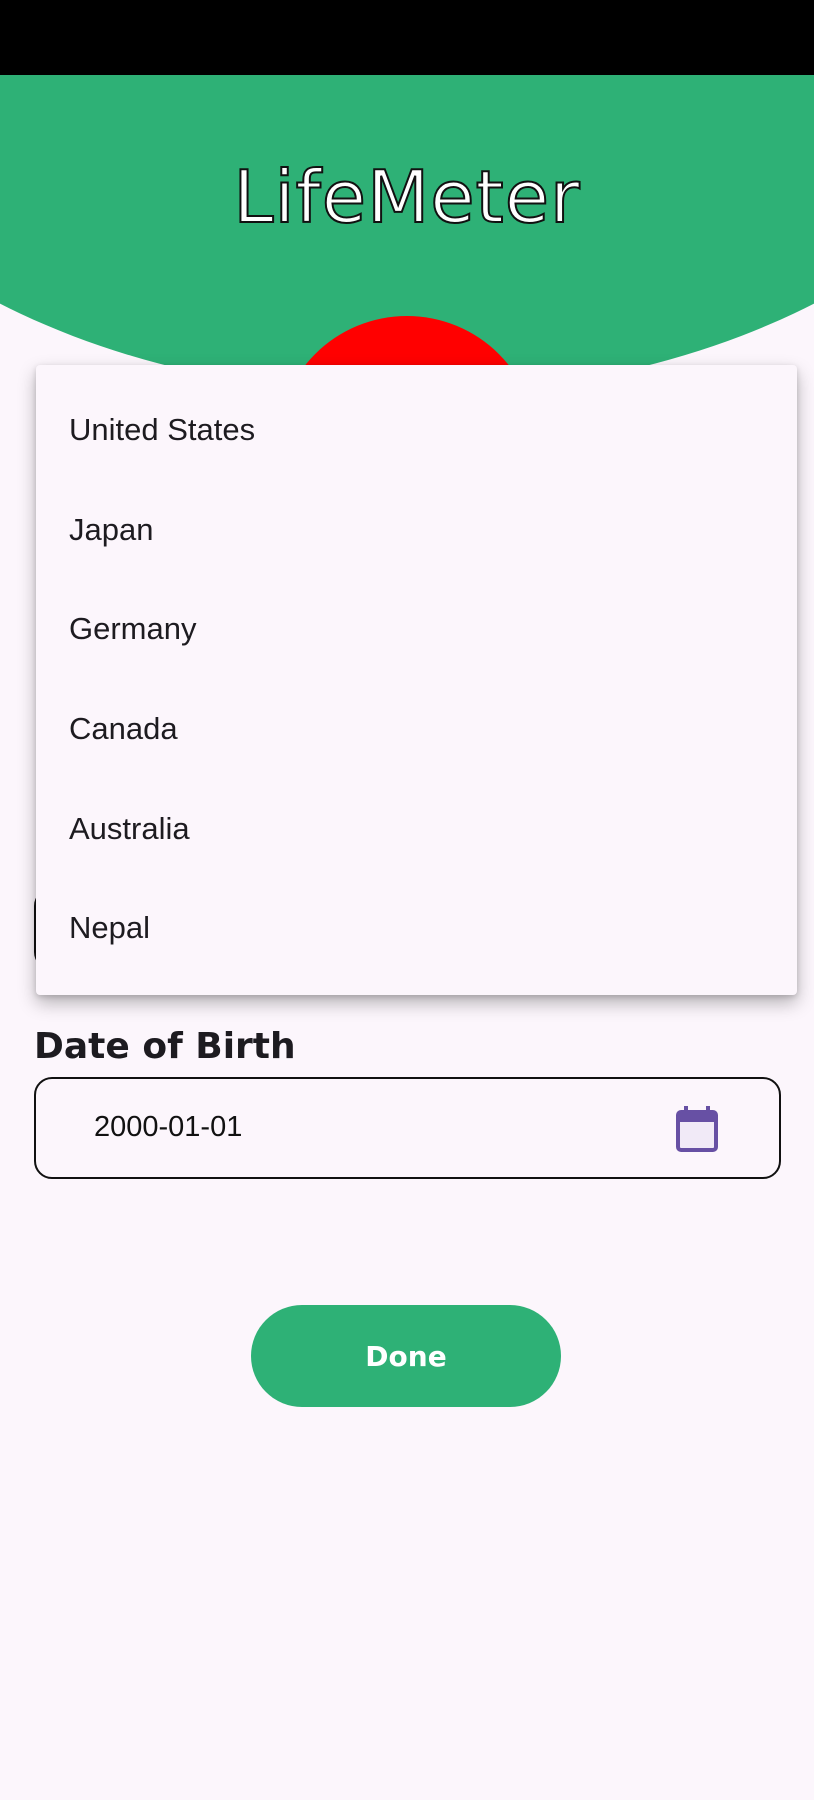 The width and height of the screenshot is (814, 1800). I want to click on done-button: Done, so click(406, 1356).